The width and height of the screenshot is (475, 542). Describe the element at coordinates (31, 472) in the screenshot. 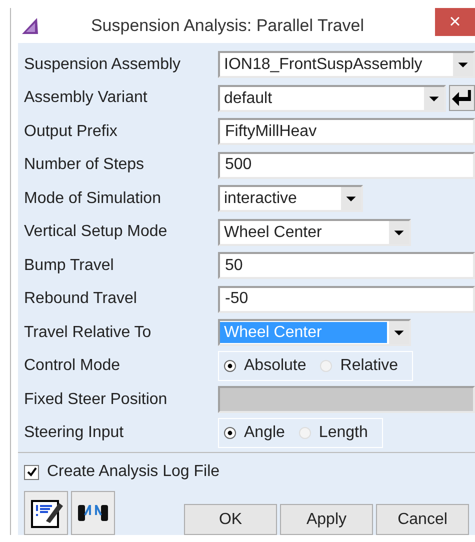

I see `log-file-checkbox` at that location.